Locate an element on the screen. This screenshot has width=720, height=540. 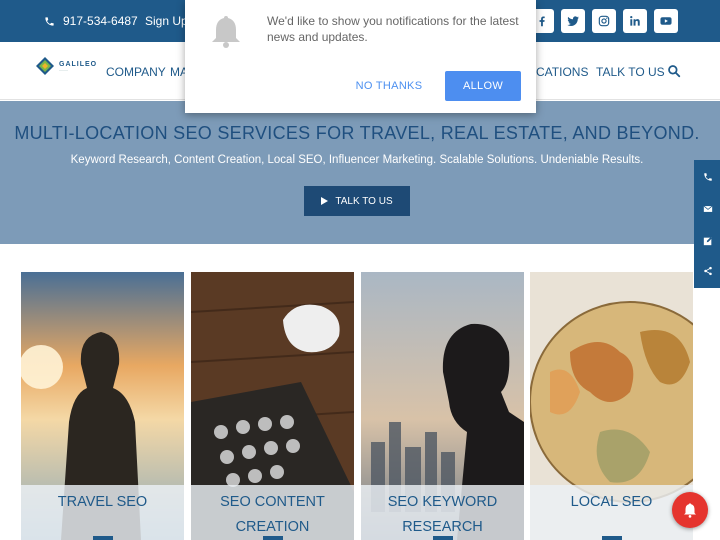
card-seo-content-creation: SEO CONTENT CREATION is located at coordinates (272, 406).